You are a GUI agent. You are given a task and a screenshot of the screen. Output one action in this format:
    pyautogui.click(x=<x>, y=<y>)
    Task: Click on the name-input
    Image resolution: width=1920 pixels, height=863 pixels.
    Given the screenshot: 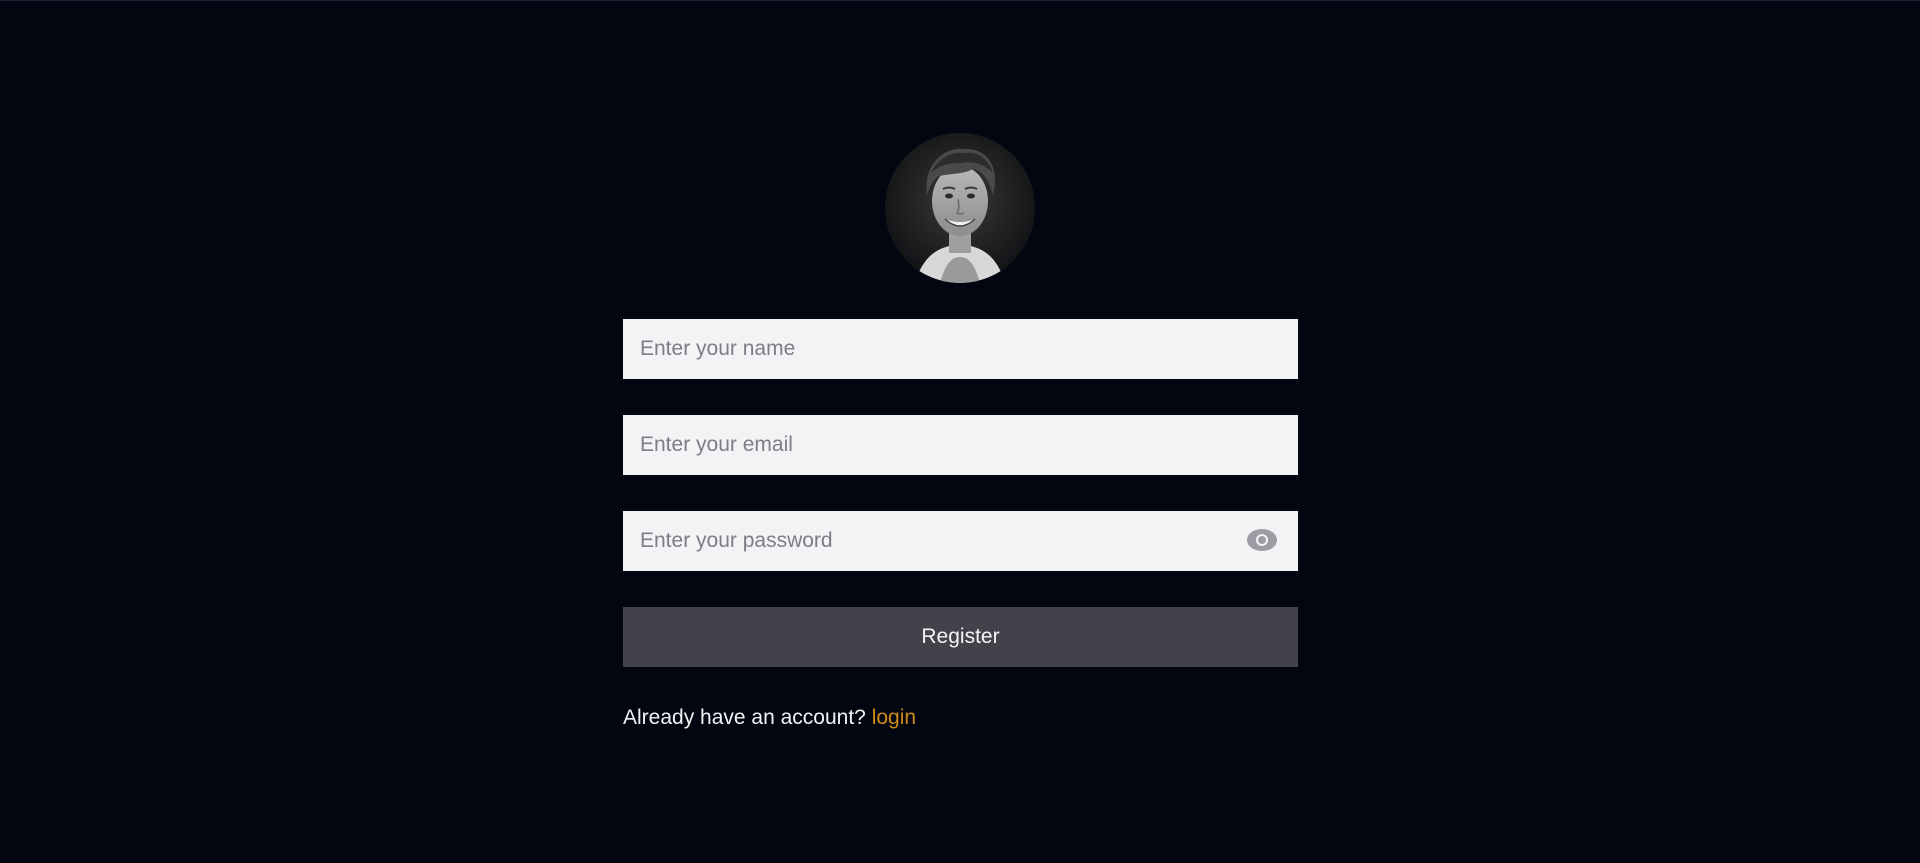 What is the action you would take?
    pyautogui.click(x=960, y=349)
    